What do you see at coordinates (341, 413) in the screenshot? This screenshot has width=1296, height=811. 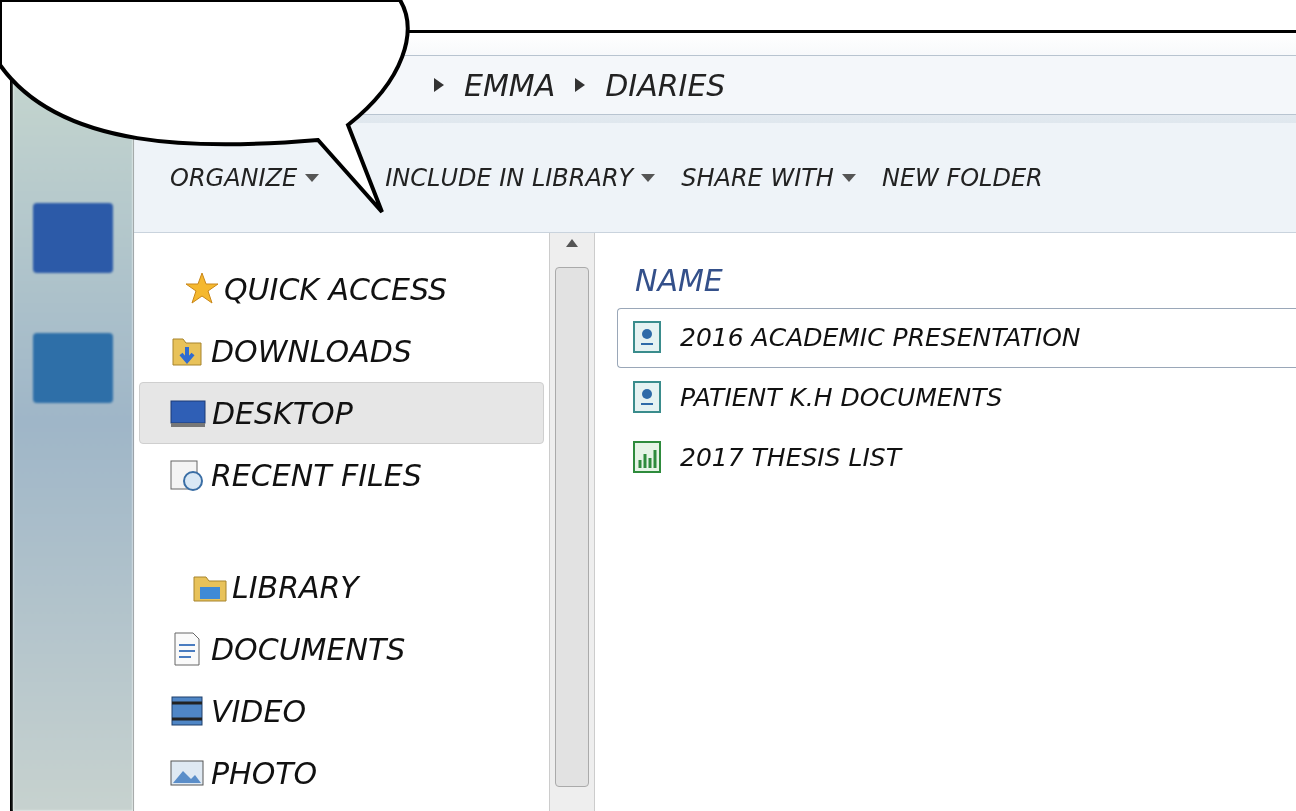 I see `sidebar-item: DESKTOP` at bounding box center [341, 413].